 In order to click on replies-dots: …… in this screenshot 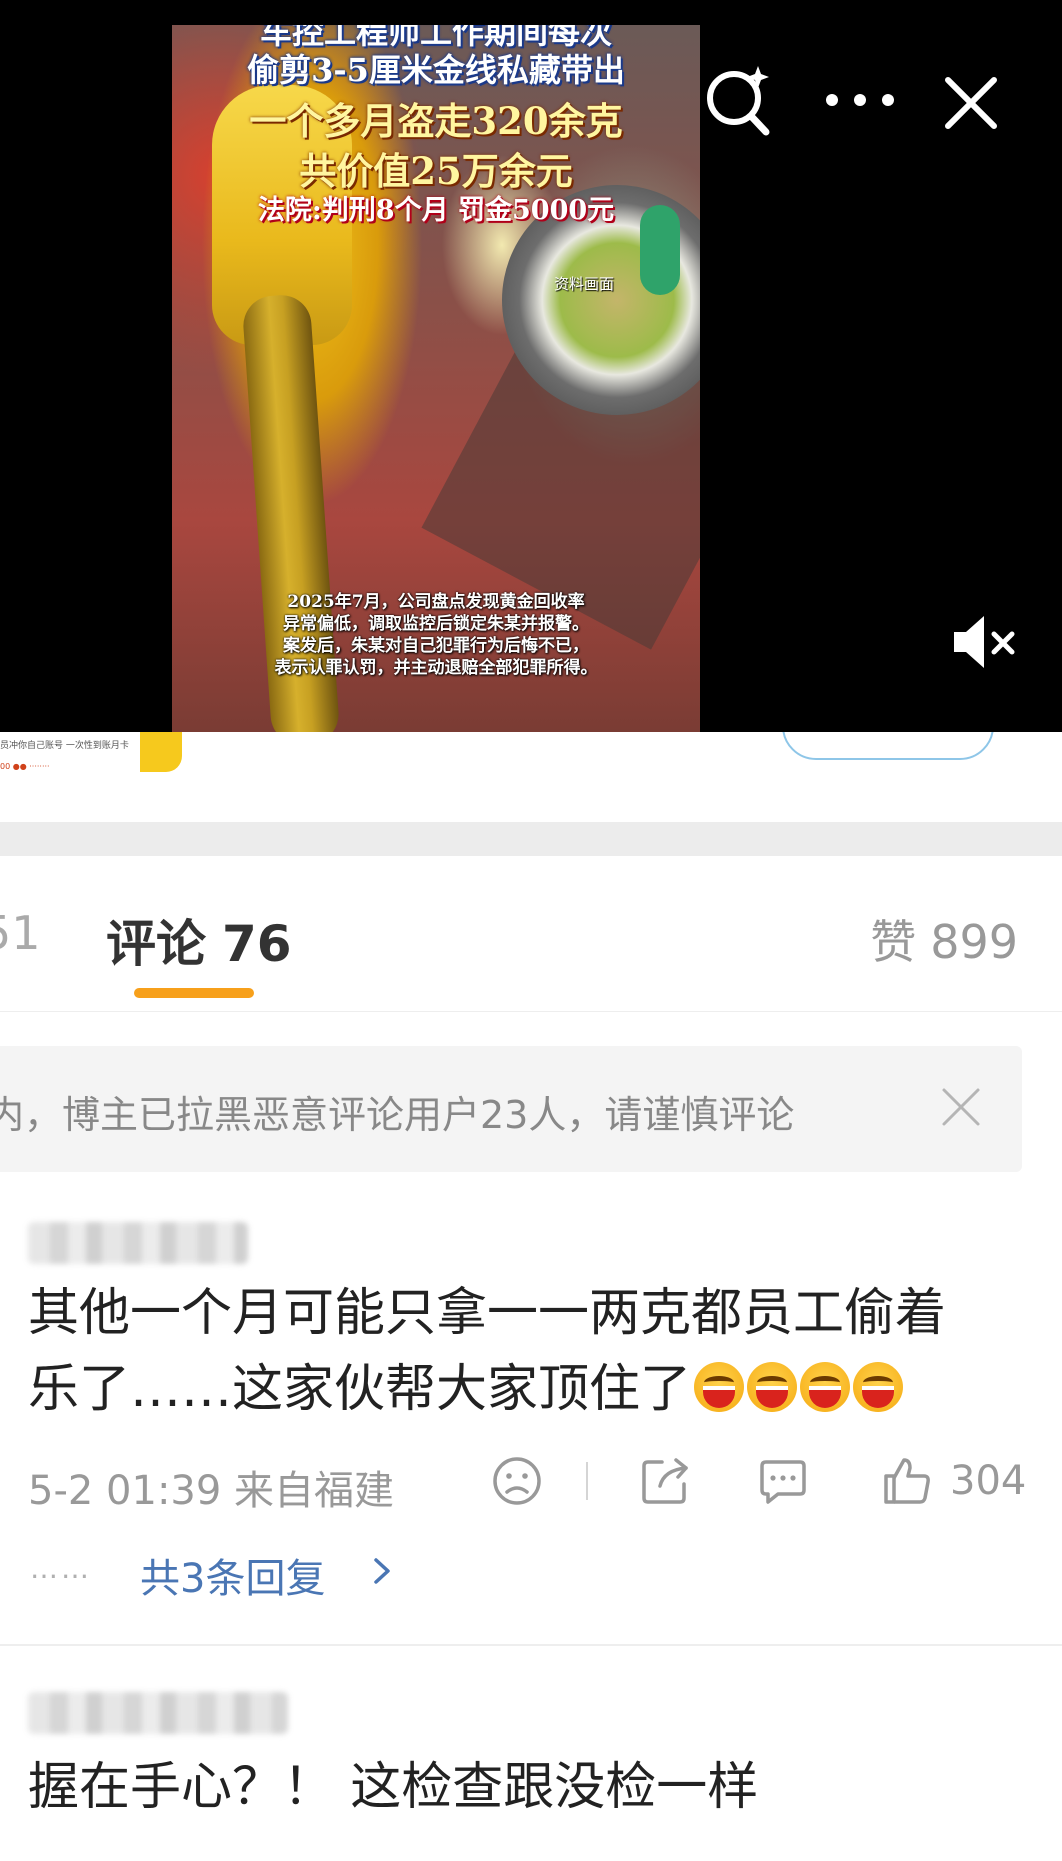, I will do `click(61, 1568)`.